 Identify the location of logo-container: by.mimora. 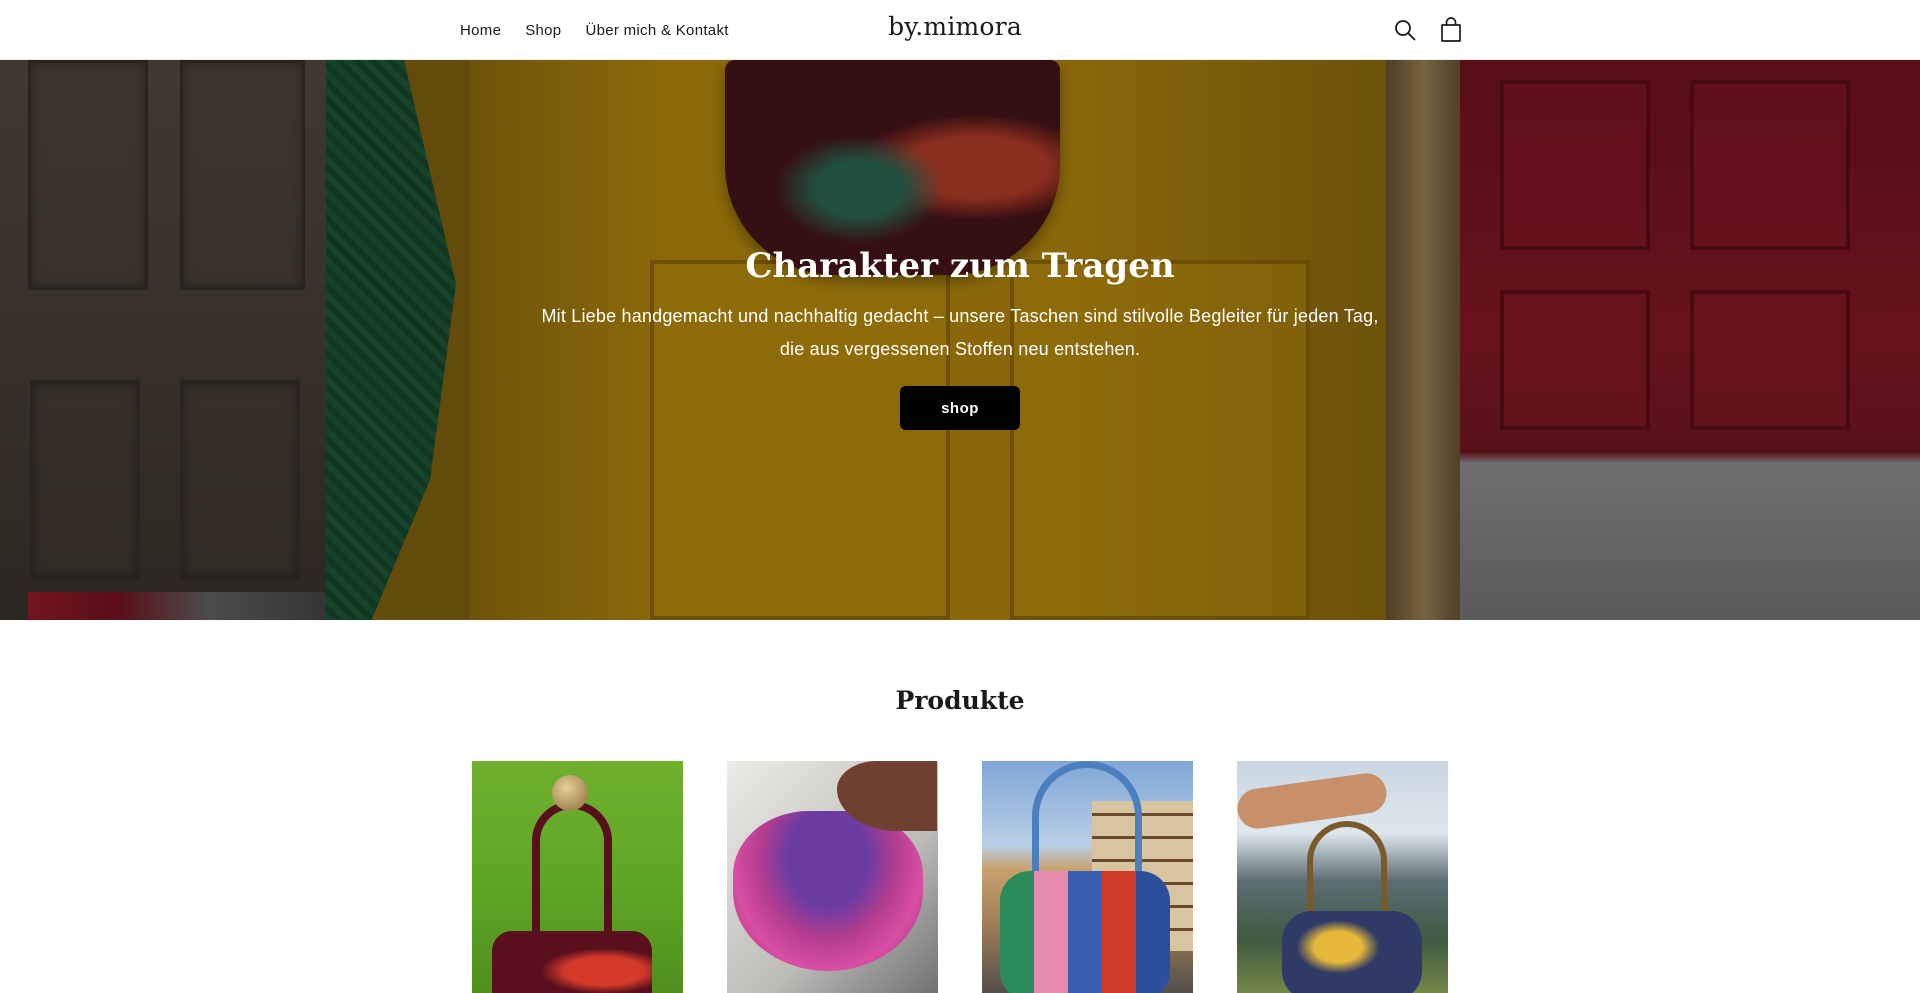
(955, 26).